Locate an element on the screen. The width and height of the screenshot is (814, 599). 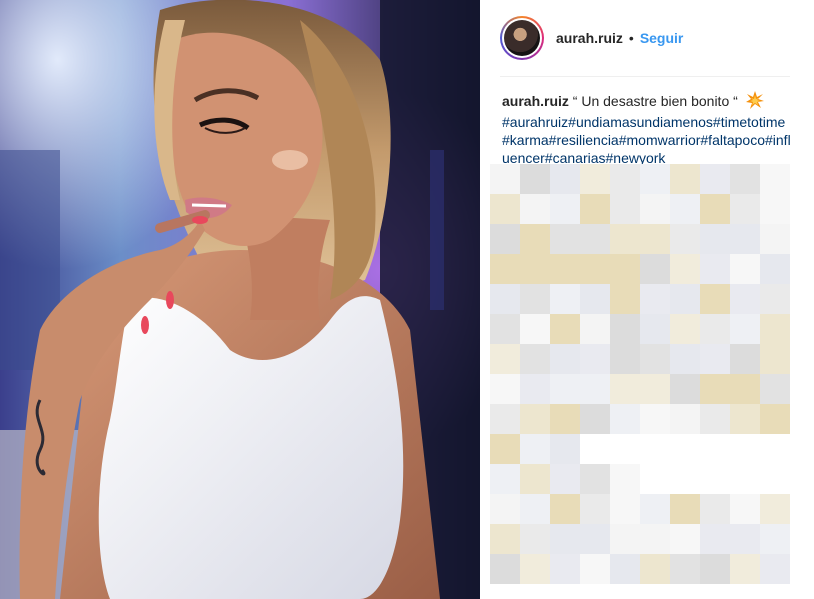
follow-button: Seguir is located at coordinates (662, 38).